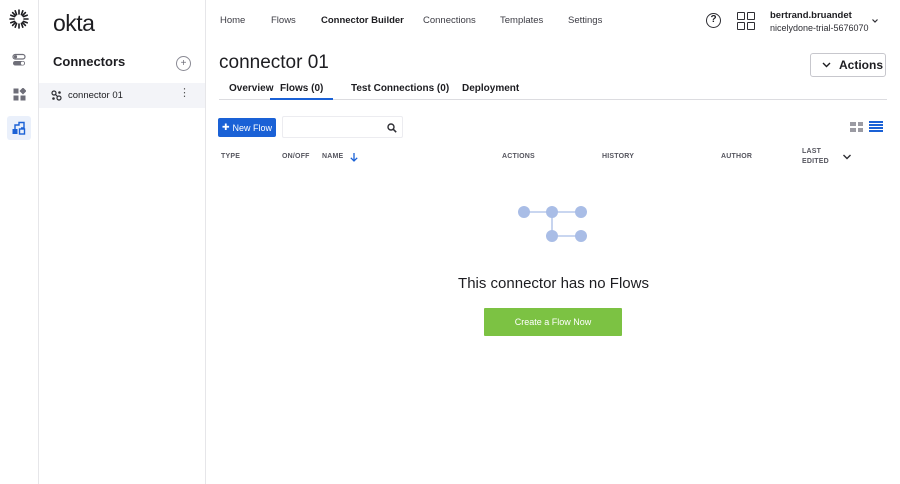 This screenshot has width=900, height=484. What do you see at coordinates (183, 63) in the screenshot?
I see `add-connector-button: +` at bounding box center [183, 63].